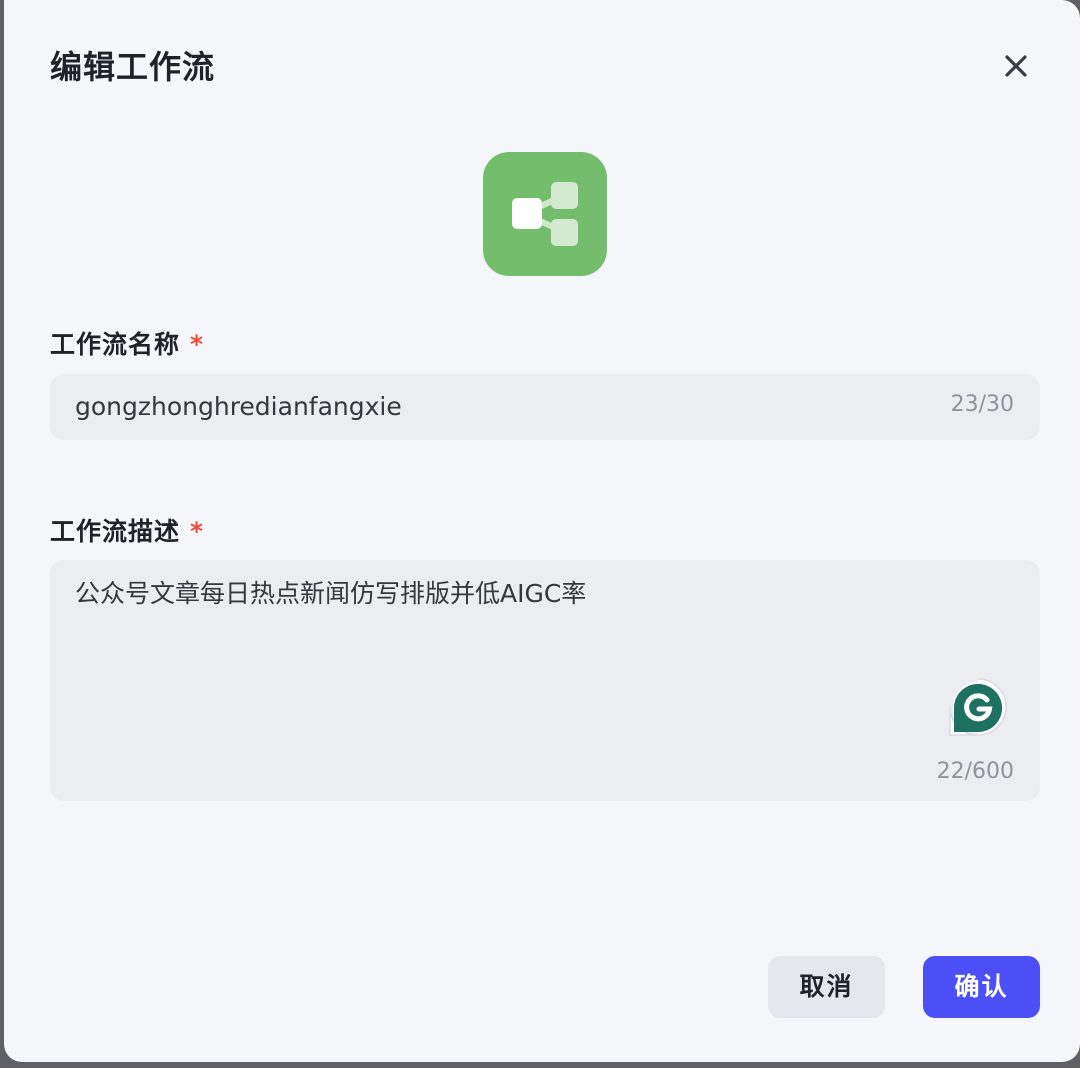 The height and width of the screenshot is (1068, 1080). I want to click on workflow-name-value: gongzhonghredianfangxie, so click(238, 406).